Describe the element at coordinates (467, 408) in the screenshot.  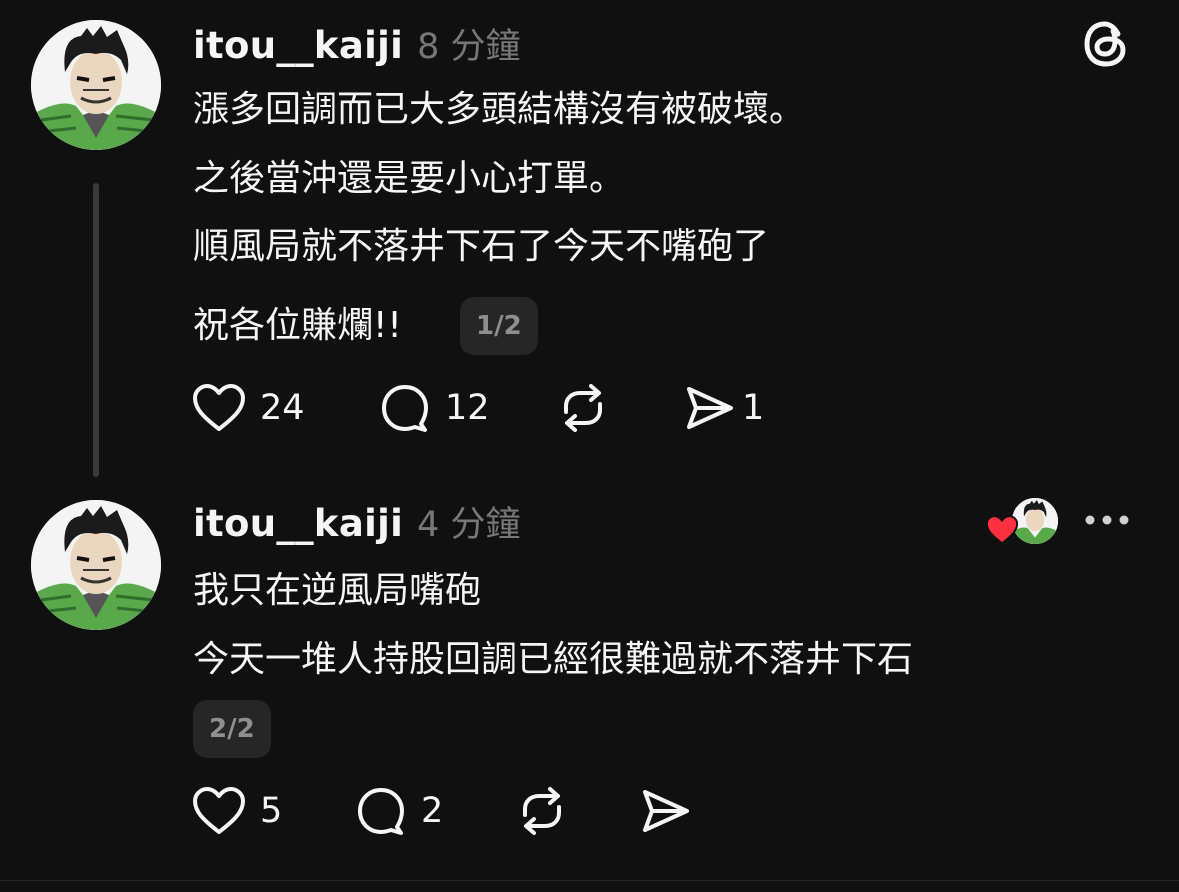
I see `reply-count: 12` at that location.